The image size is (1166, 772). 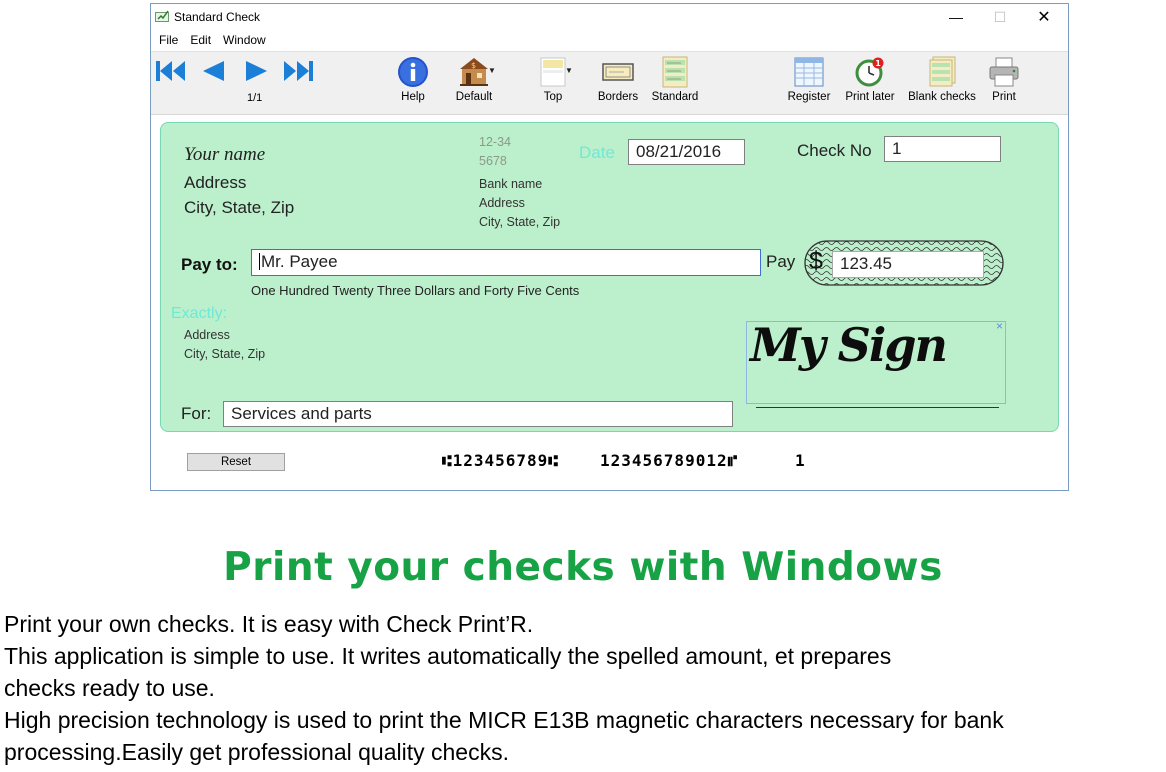 What do you see at coordinates (1044, 17) in the screenshot?
I see `close-button: ✕` at bounding box center [1044, 17].